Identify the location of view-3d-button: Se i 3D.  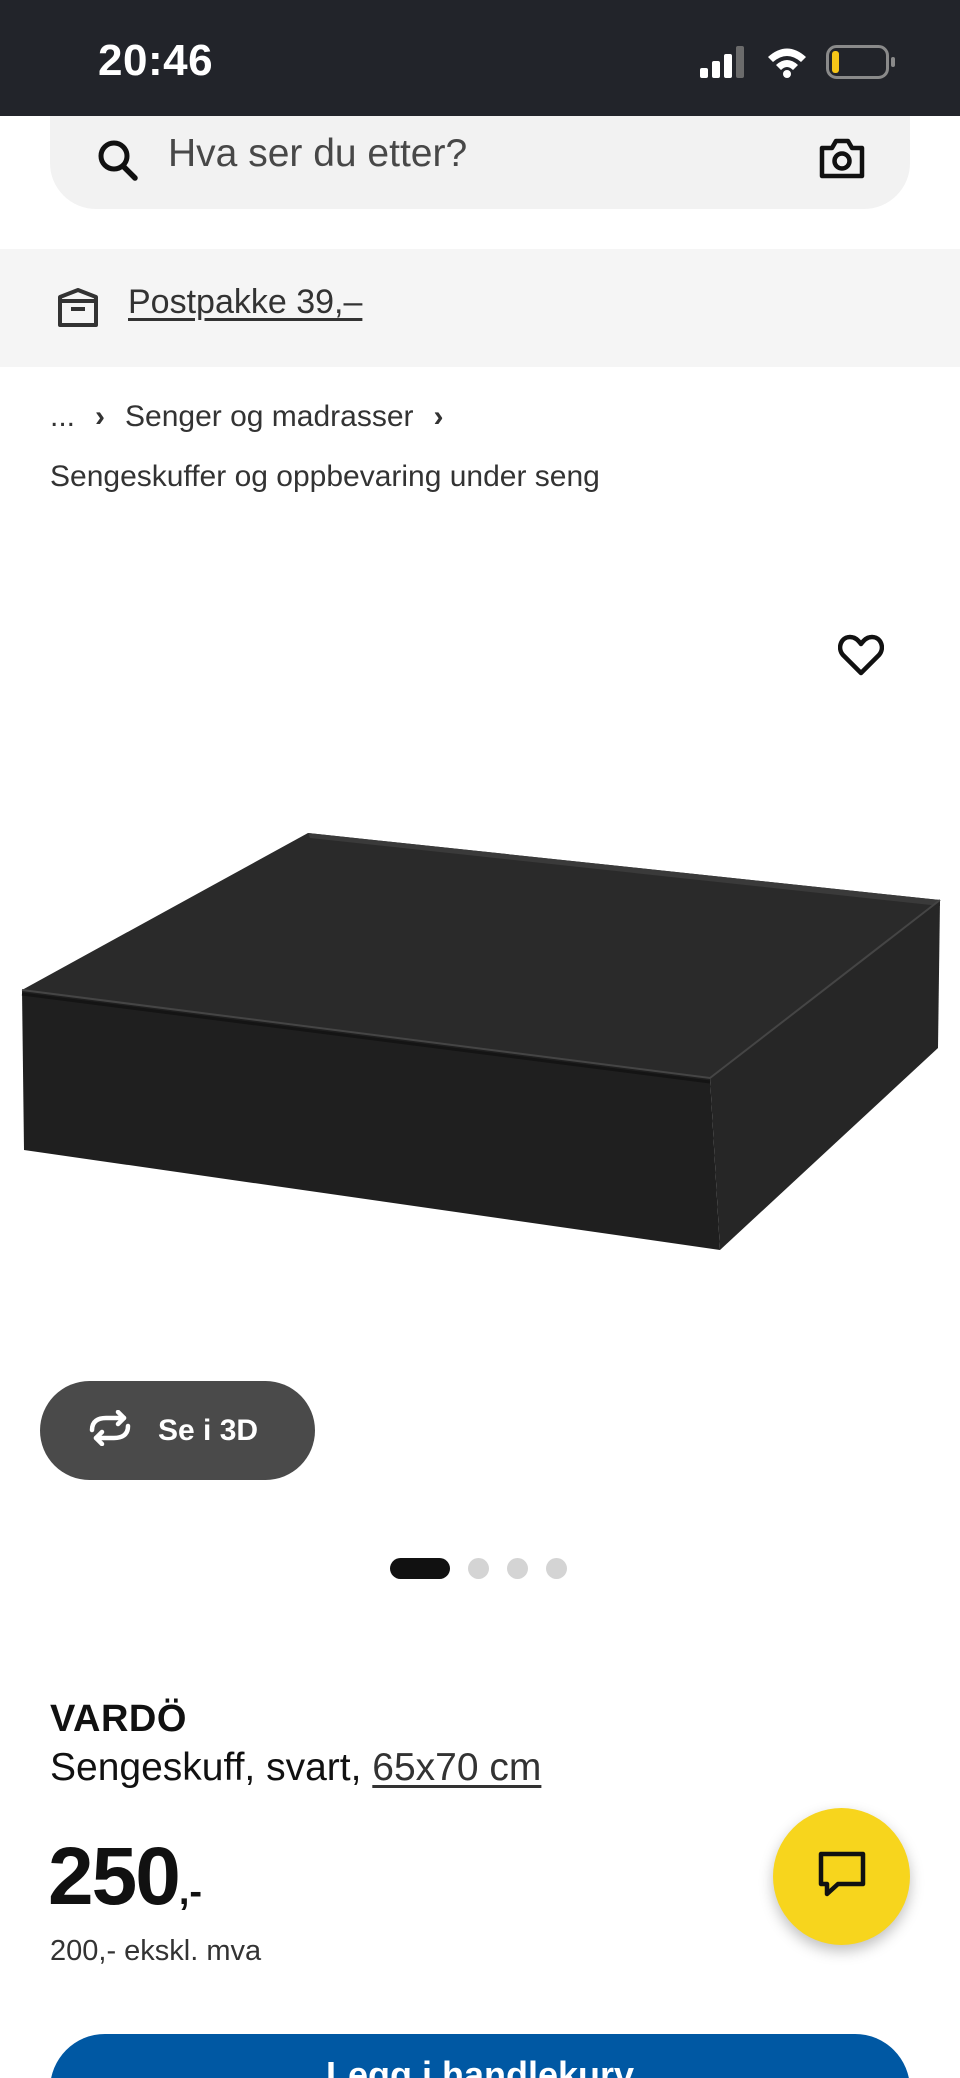
(177, 1430).